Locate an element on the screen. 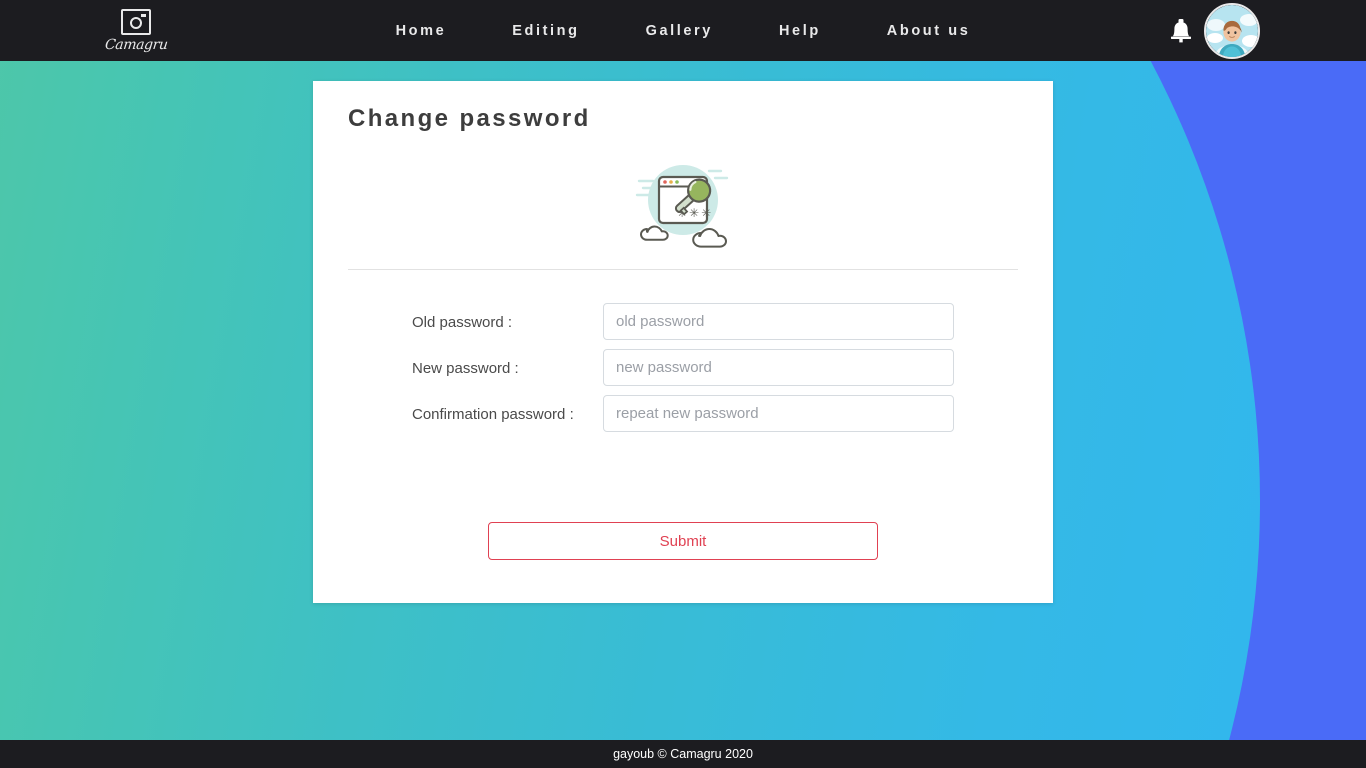 This screenshot has width=1366, height=768. confirmation-password-label: Confirmation password : is located at coordinates (493, 414).